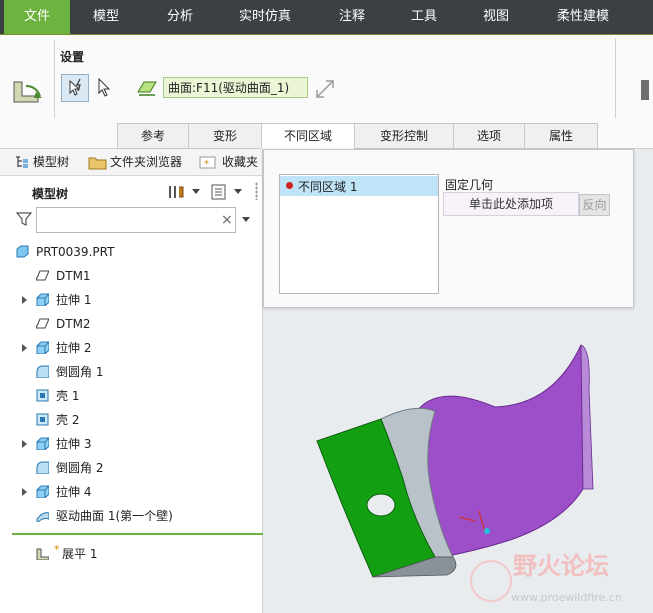 The height and width of the screenshot is (613, 653). Describe the element at coordinates (448, 228) in the screenshot. I see `different-regions-panel: 不同区域 1 固定几何 单击此处添加项 反向` at that location.